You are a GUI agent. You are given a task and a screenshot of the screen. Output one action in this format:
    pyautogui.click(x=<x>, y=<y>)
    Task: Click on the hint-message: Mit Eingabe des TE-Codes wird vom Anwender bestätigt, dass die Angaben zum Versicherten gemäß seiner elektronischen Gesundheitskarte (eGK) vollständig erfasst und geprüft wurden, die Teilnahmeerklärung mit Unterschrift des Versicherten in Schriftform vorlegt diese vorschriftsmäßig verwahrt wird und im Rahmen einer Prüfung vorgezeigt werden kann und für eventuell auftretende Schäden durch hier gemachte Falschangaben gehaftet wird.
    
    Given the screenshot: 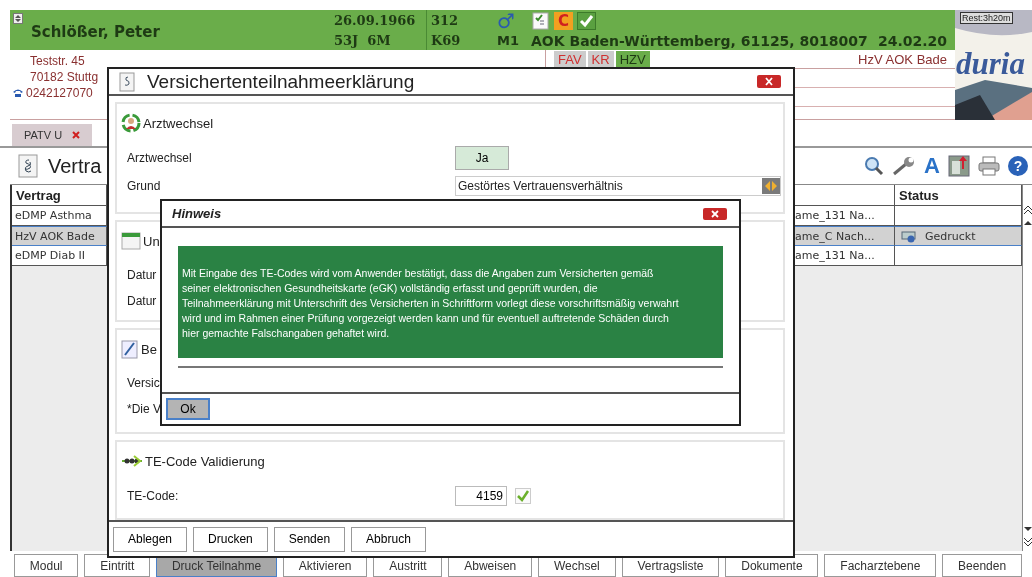 What is the action you would take?
    pyautogui.click(x=450, y=302)
    